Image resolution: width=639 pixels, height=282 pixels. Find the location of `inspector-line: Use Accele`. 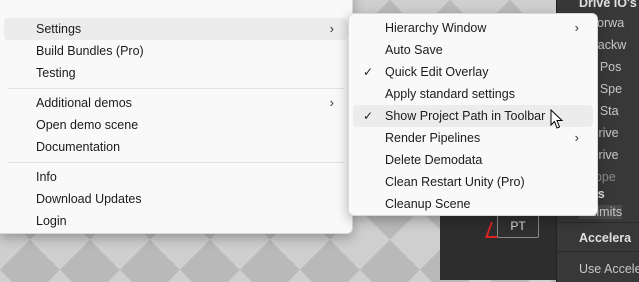

inspector-line: Use Accele is located at coordinates (609, 269).